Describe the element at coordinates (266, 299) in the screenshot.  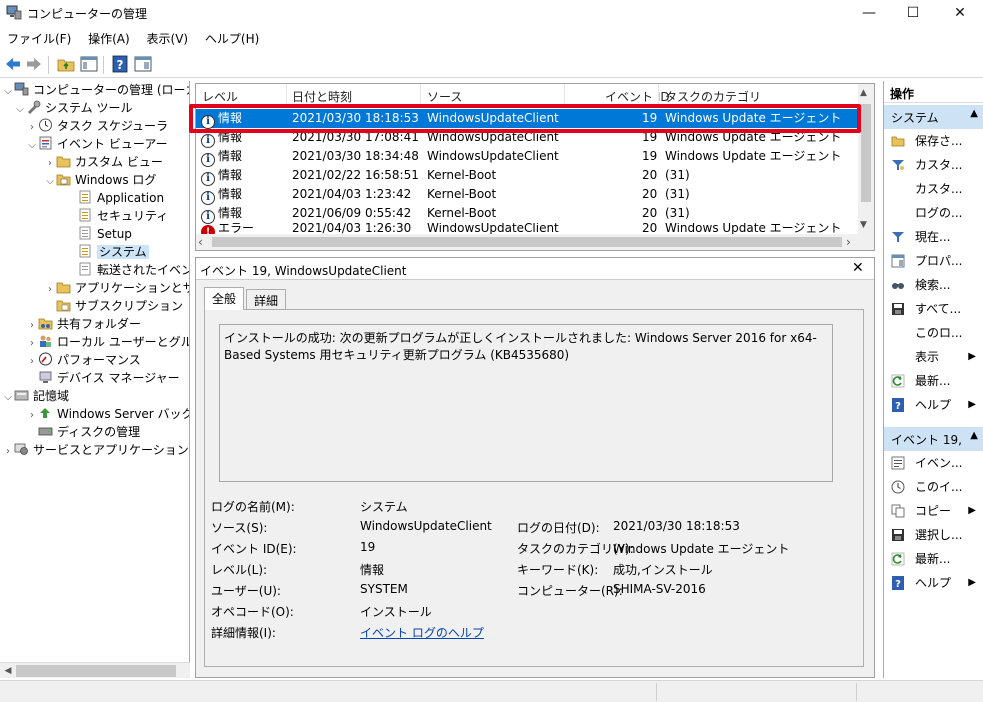
I see `tab-details: 詳細` at that location.